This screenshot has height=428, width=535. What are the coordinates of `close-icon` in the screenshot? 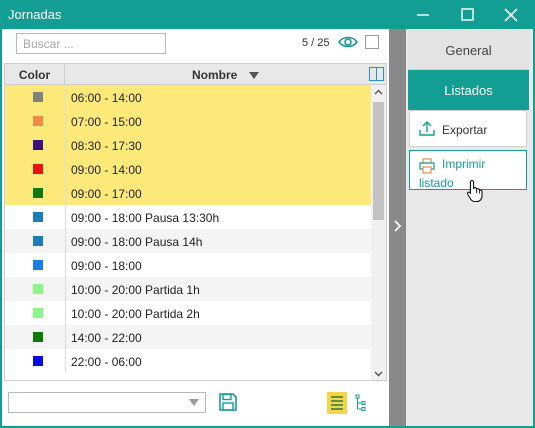 It's located at (511, 15).